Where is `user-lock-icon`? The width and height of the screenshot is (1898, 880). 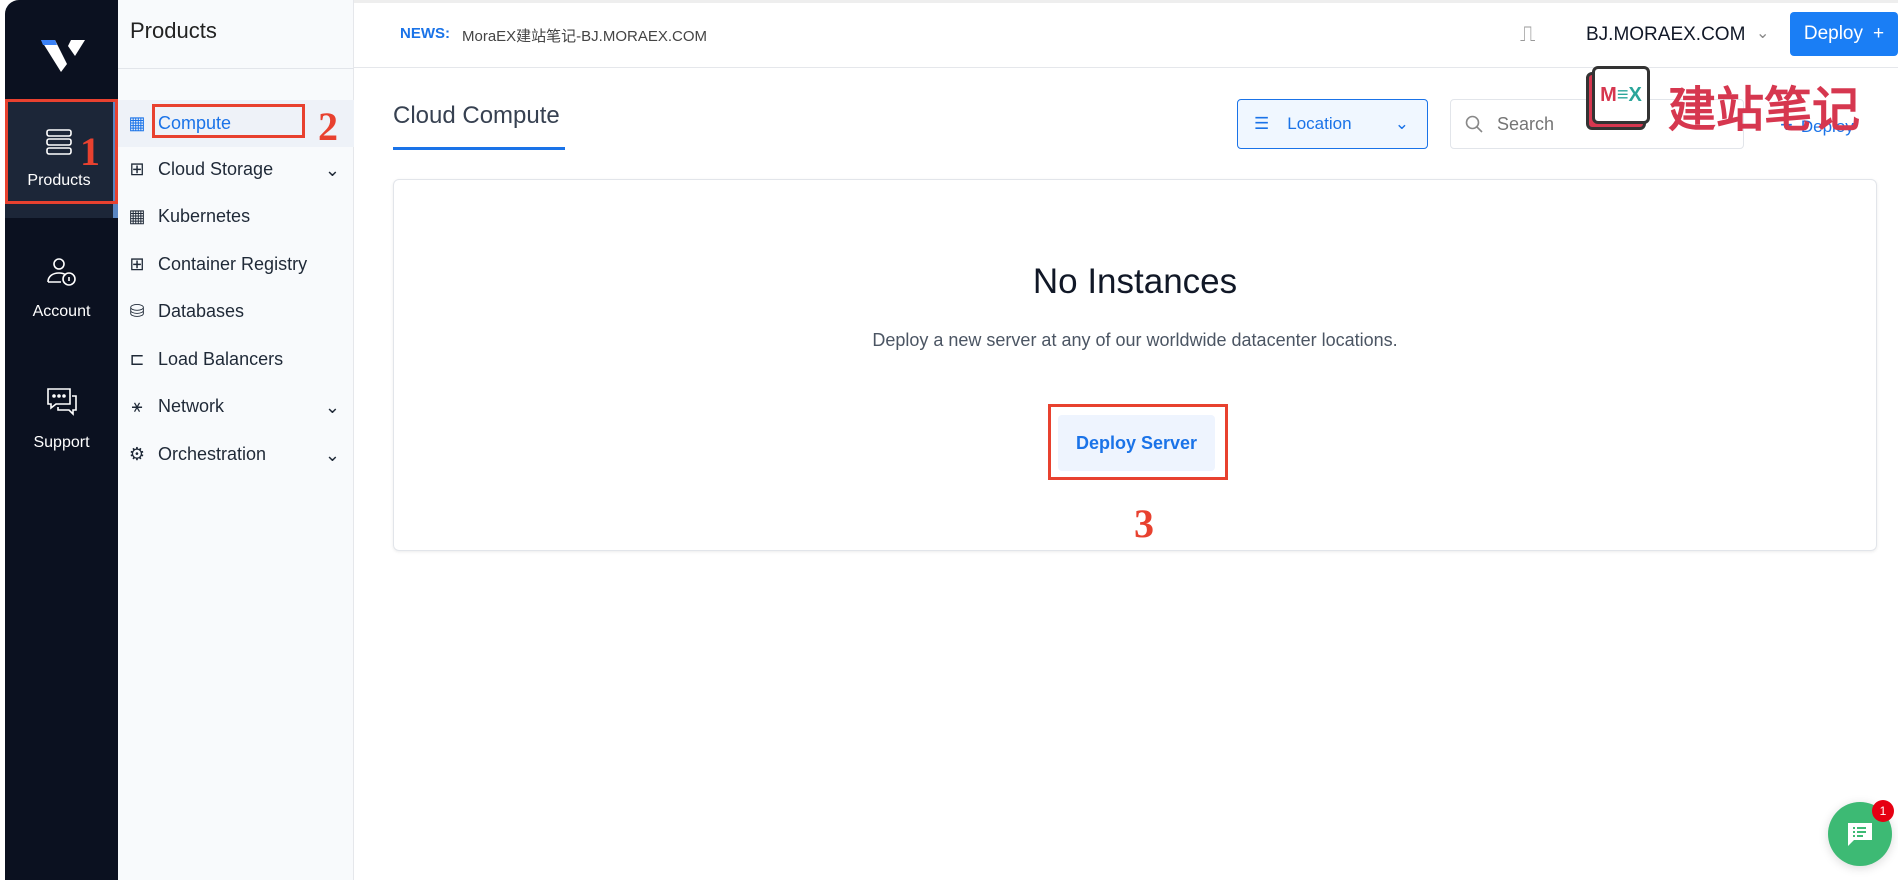
user-lock-icon is located at coordinates (61, 272).